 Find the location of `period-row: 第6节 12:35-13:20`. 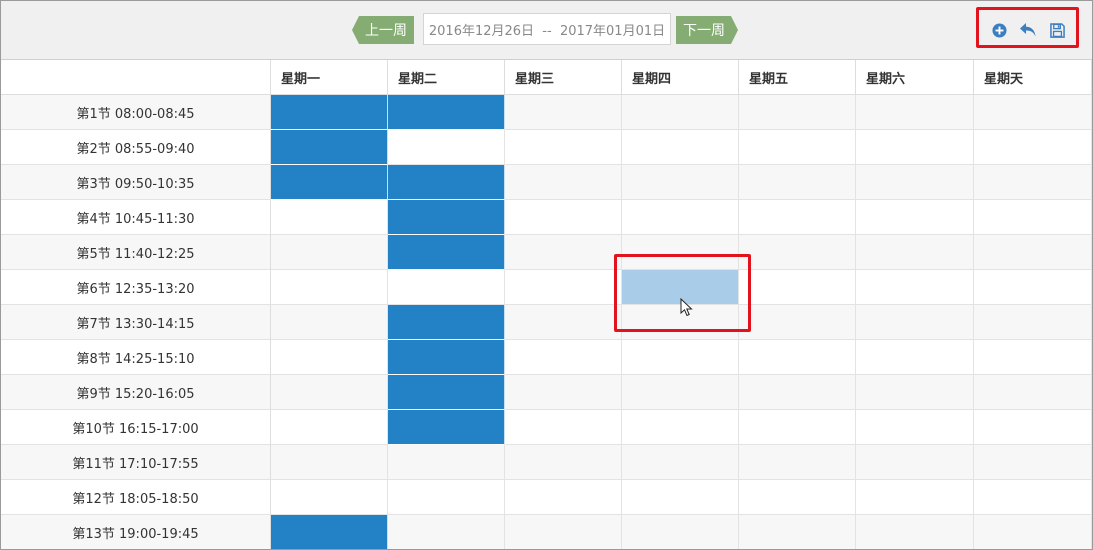

period-row: 第6节 12:35-13:20 is located at coordinates (546, 287).